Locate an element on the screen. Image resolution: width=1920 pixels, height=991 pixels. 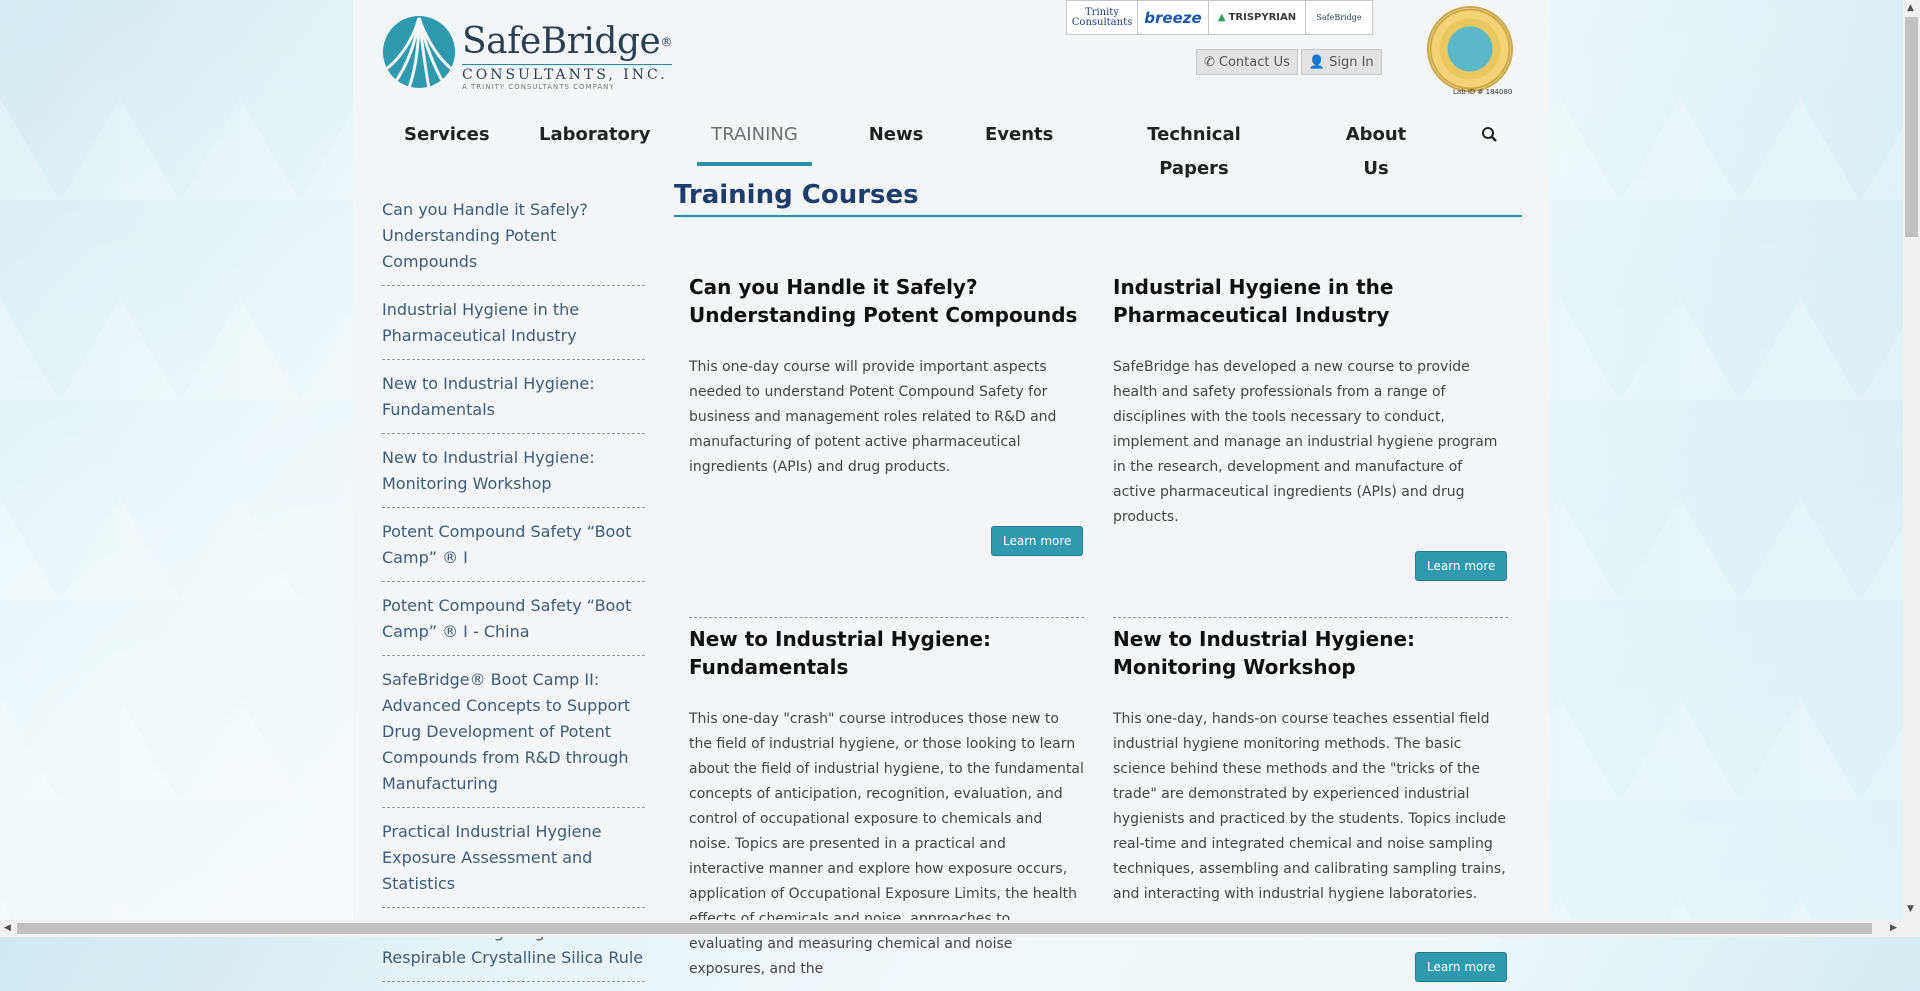
partner-safebridge-label: SafeBridge is located at coordinates (1339, 17).